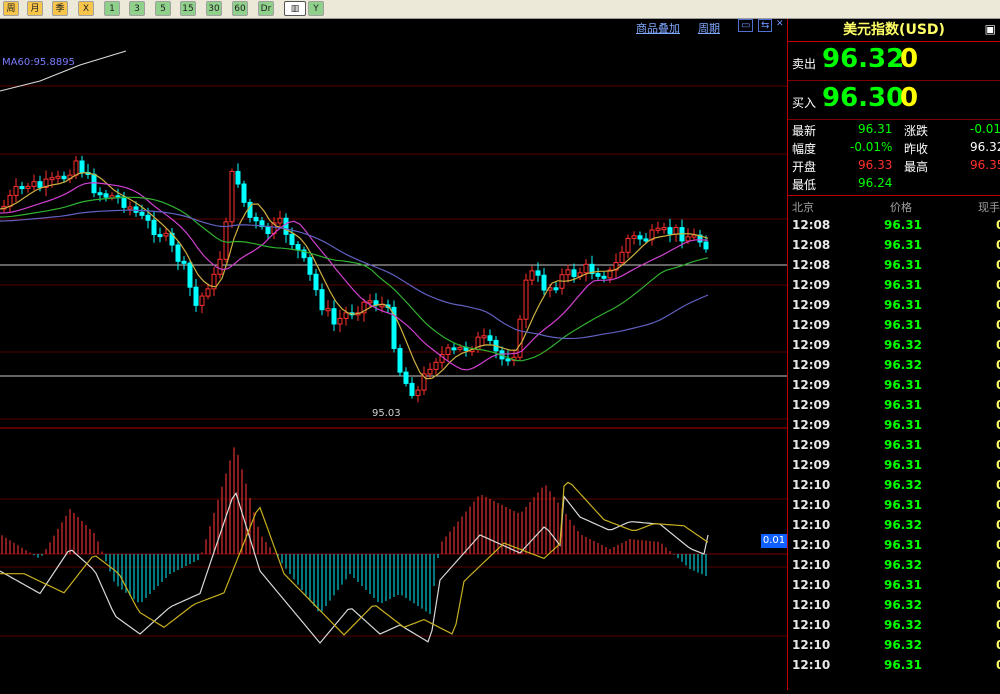 The width and height of the screenshot is (1000, 694). Describe the element at coordinates (295, 8) in the screenshot. I see `chart-type-icon: ▥` at that location.